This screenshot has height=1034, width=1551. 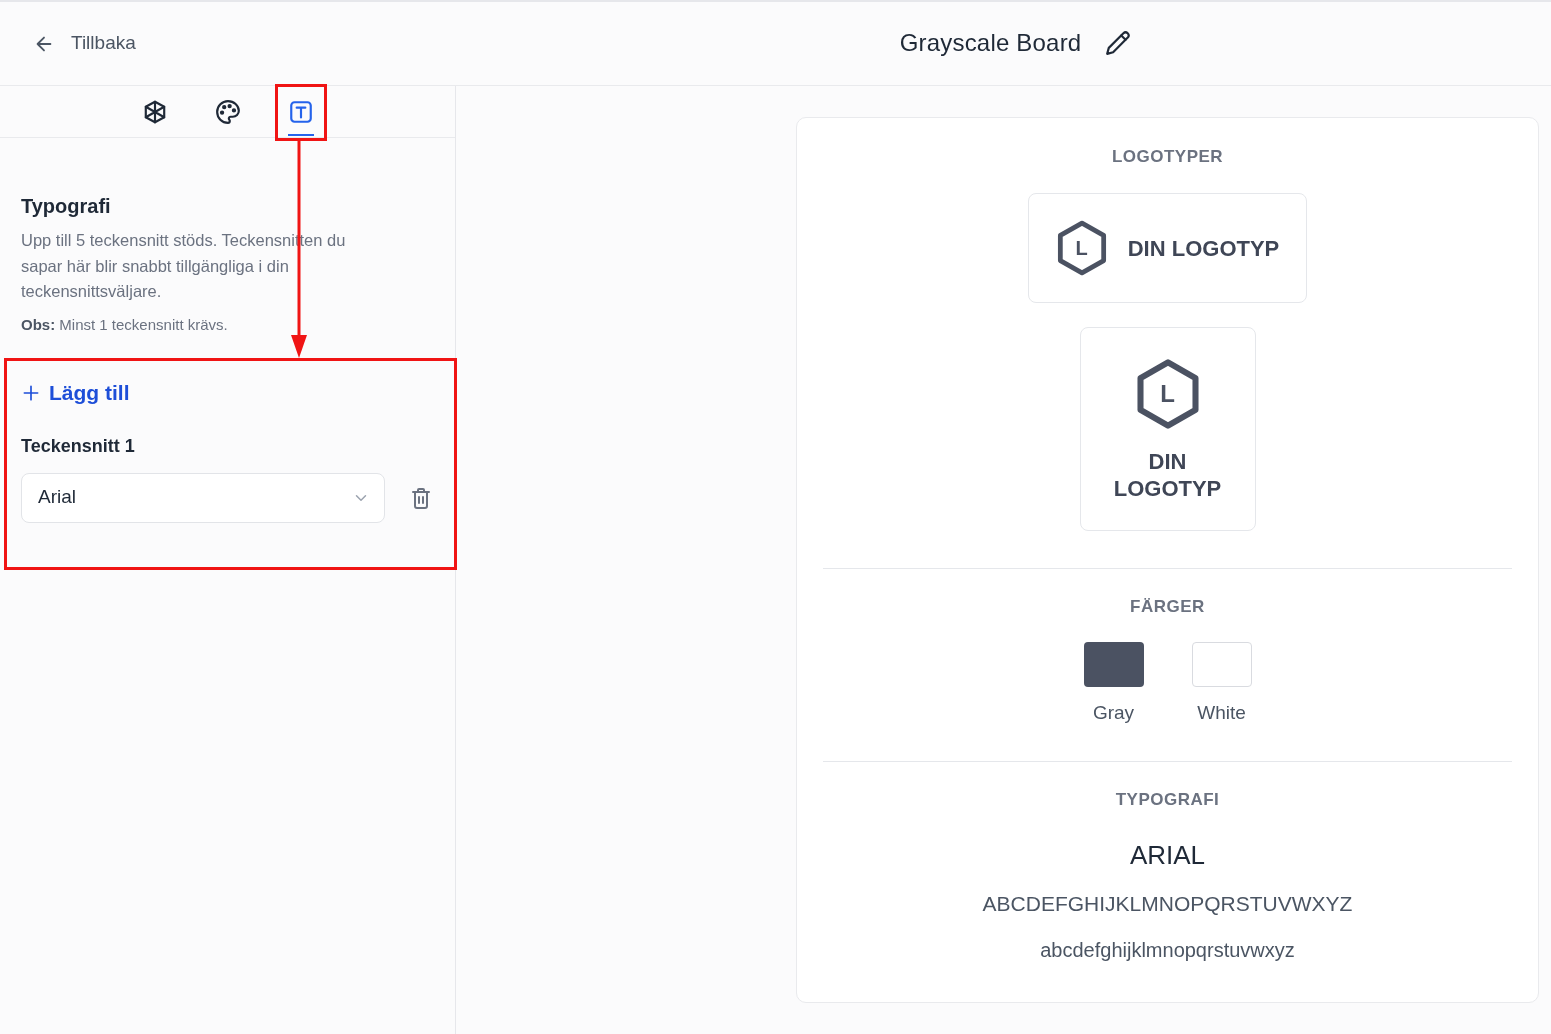 I want to click on board-title: Grayscale Board, so click(x=990, y=43).